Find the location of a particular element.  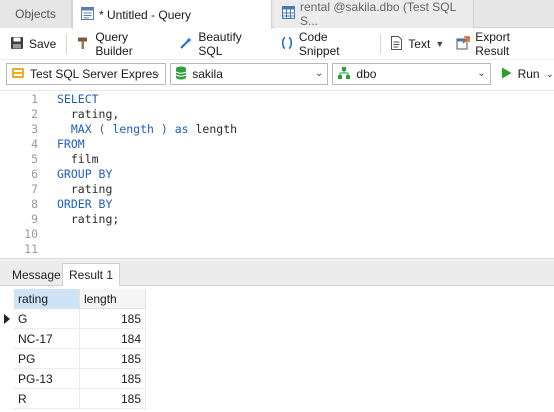

line-number: 9 is located at coordinates (34, 219).